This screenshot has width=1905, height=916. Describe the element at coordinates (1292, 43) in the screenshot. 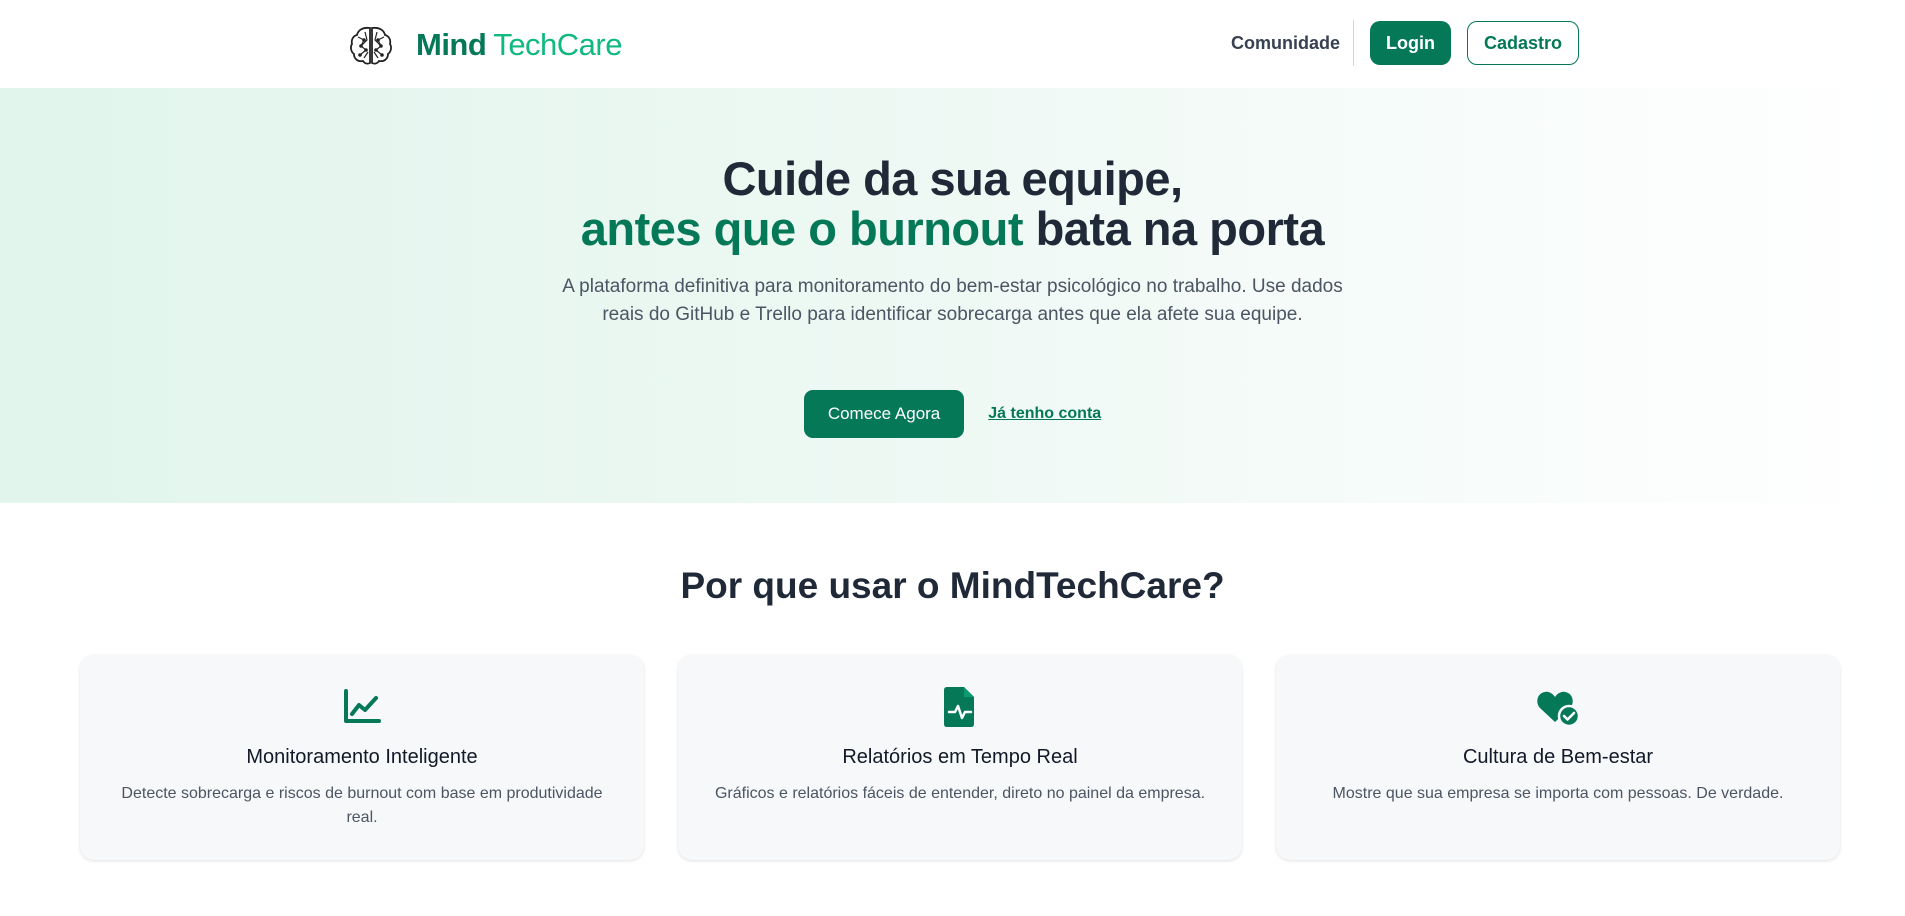

I see `nav-community-link: Comunidade` at that location.